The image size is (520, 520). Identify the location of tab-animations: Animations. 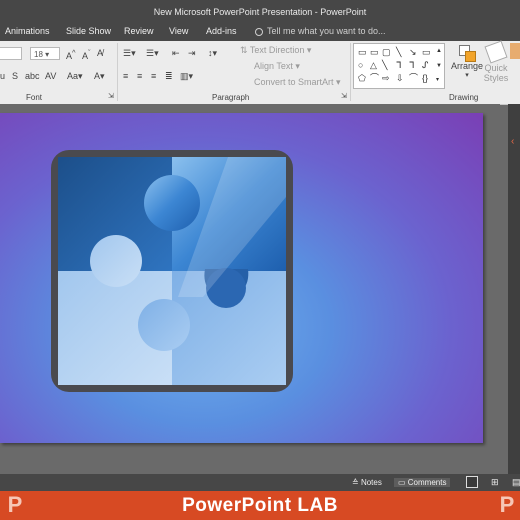
(27, 31).